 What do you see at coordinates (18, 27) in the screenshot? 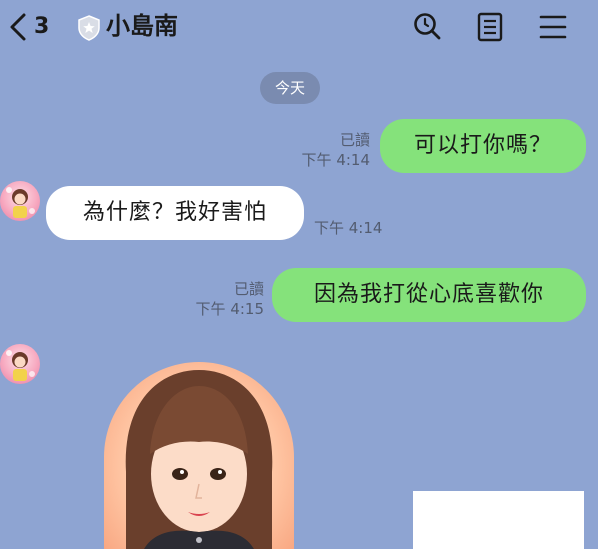
I see `chevron-left-icon` at bounding box center [18, 27].